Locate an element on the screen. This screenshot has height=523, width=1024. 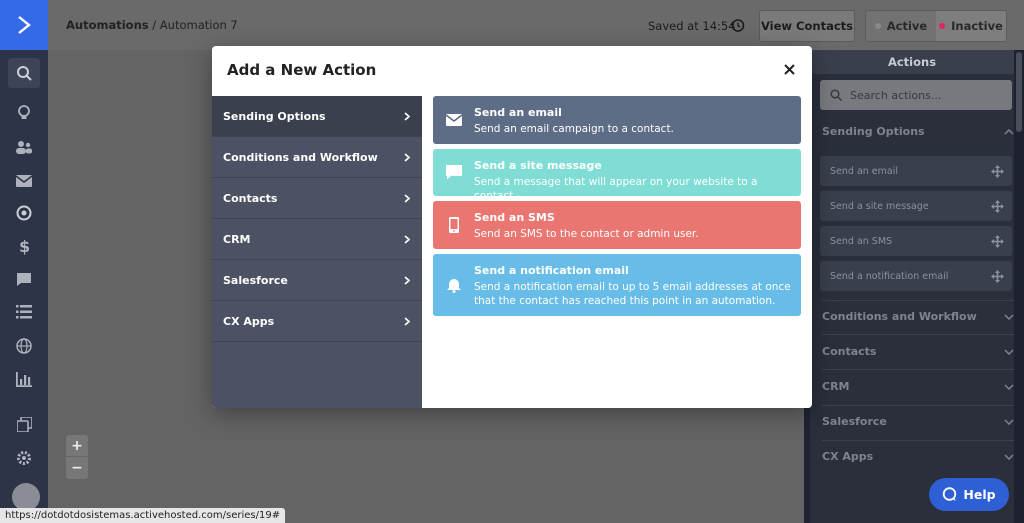
pages-icon is located at coordinates (24, 424).